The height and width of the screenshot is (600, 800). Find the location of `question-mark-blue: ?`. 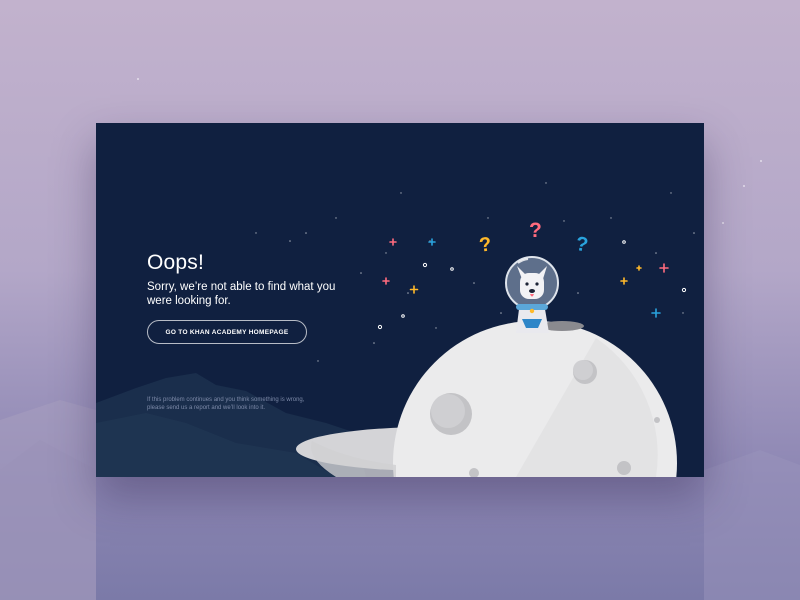

question-mark-blue: ? is located at coordinates (582, 245).